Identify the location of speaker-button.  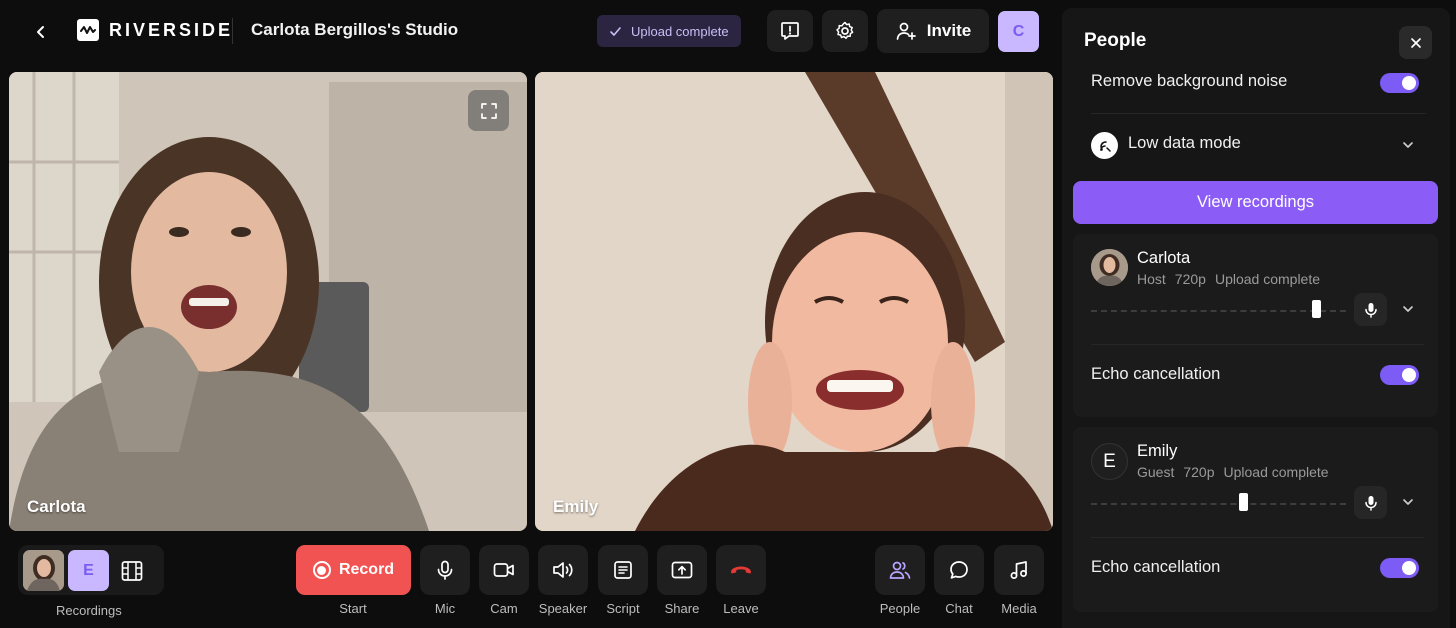
(563, 570).